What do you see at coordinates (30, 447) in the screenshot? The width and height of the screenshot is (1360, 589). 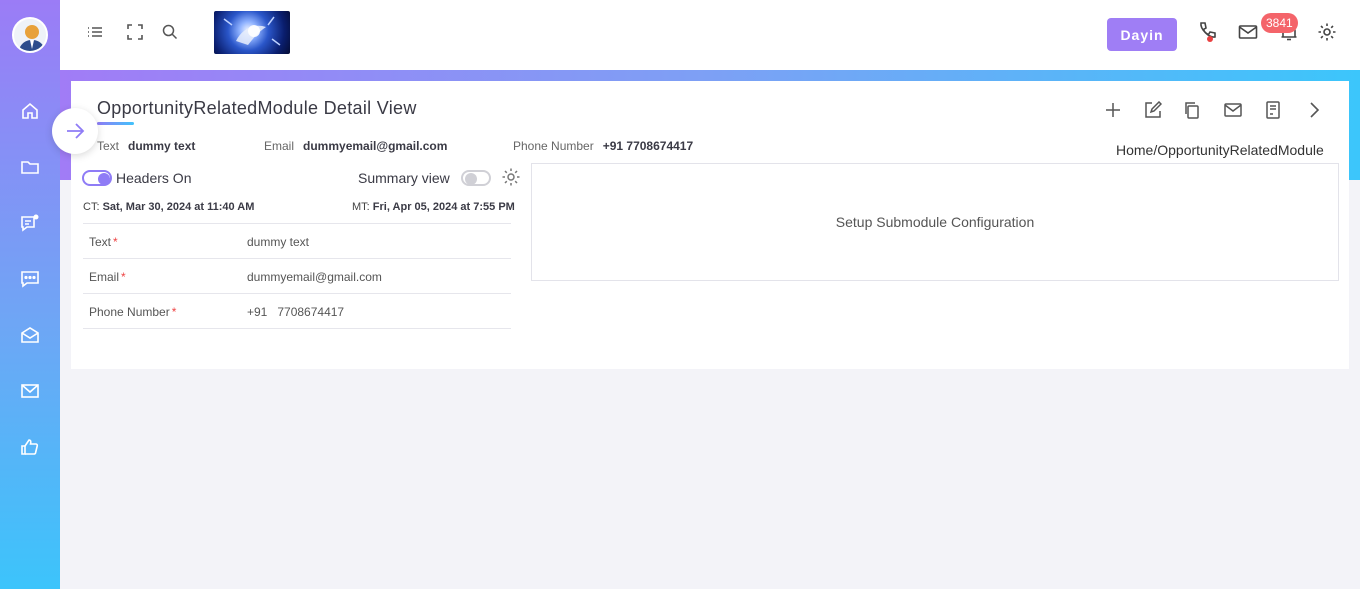 I see `thumbs-up-icon` at bounding box center [30, 447].